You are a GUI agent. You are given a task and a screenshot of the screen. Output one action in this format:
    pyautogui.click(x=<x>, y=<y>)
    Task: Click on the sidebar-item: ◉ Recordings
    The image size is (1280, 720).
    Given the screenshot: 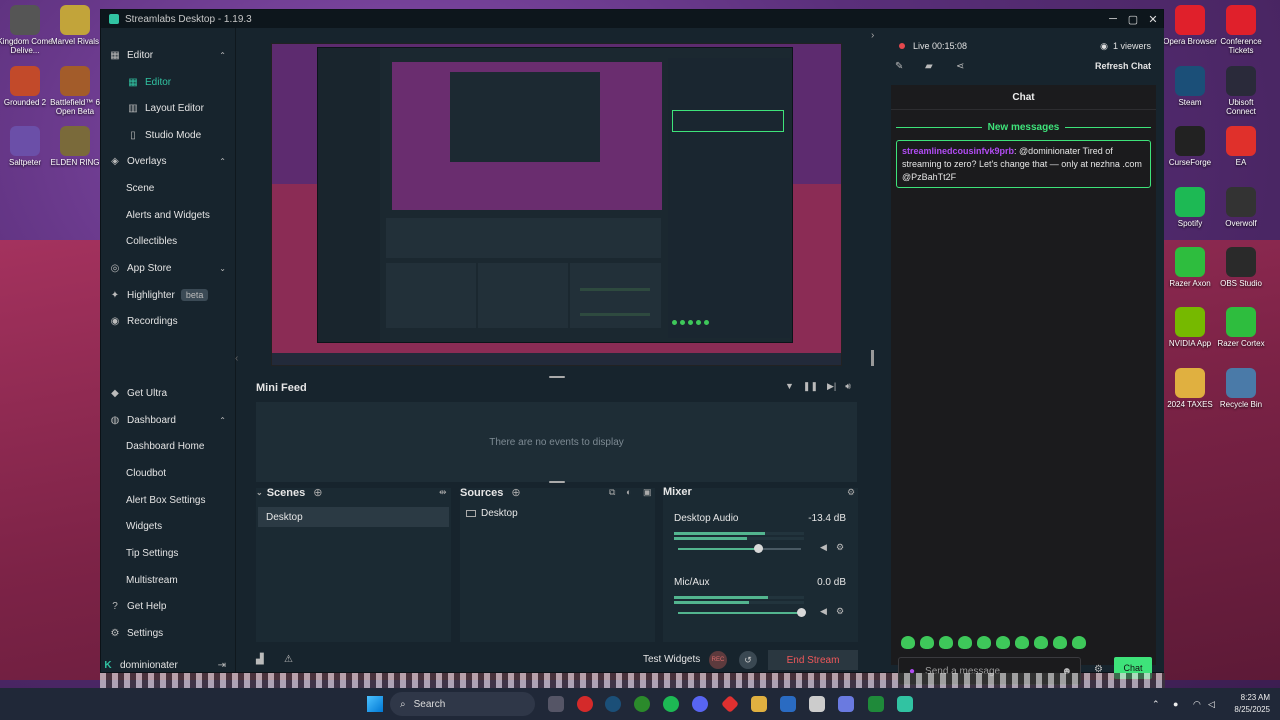 What is the action you would take?
    pyautogui.click(x=168, y=321)
    